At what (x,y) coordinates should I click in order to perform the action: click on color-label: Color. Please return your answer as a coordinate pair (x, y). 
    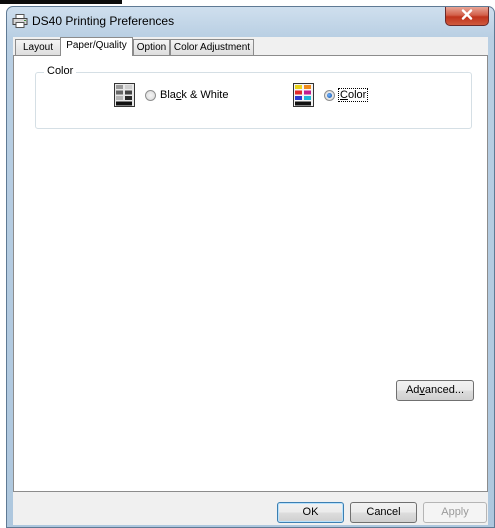
    Looking at the image, I should click on (353, 95).